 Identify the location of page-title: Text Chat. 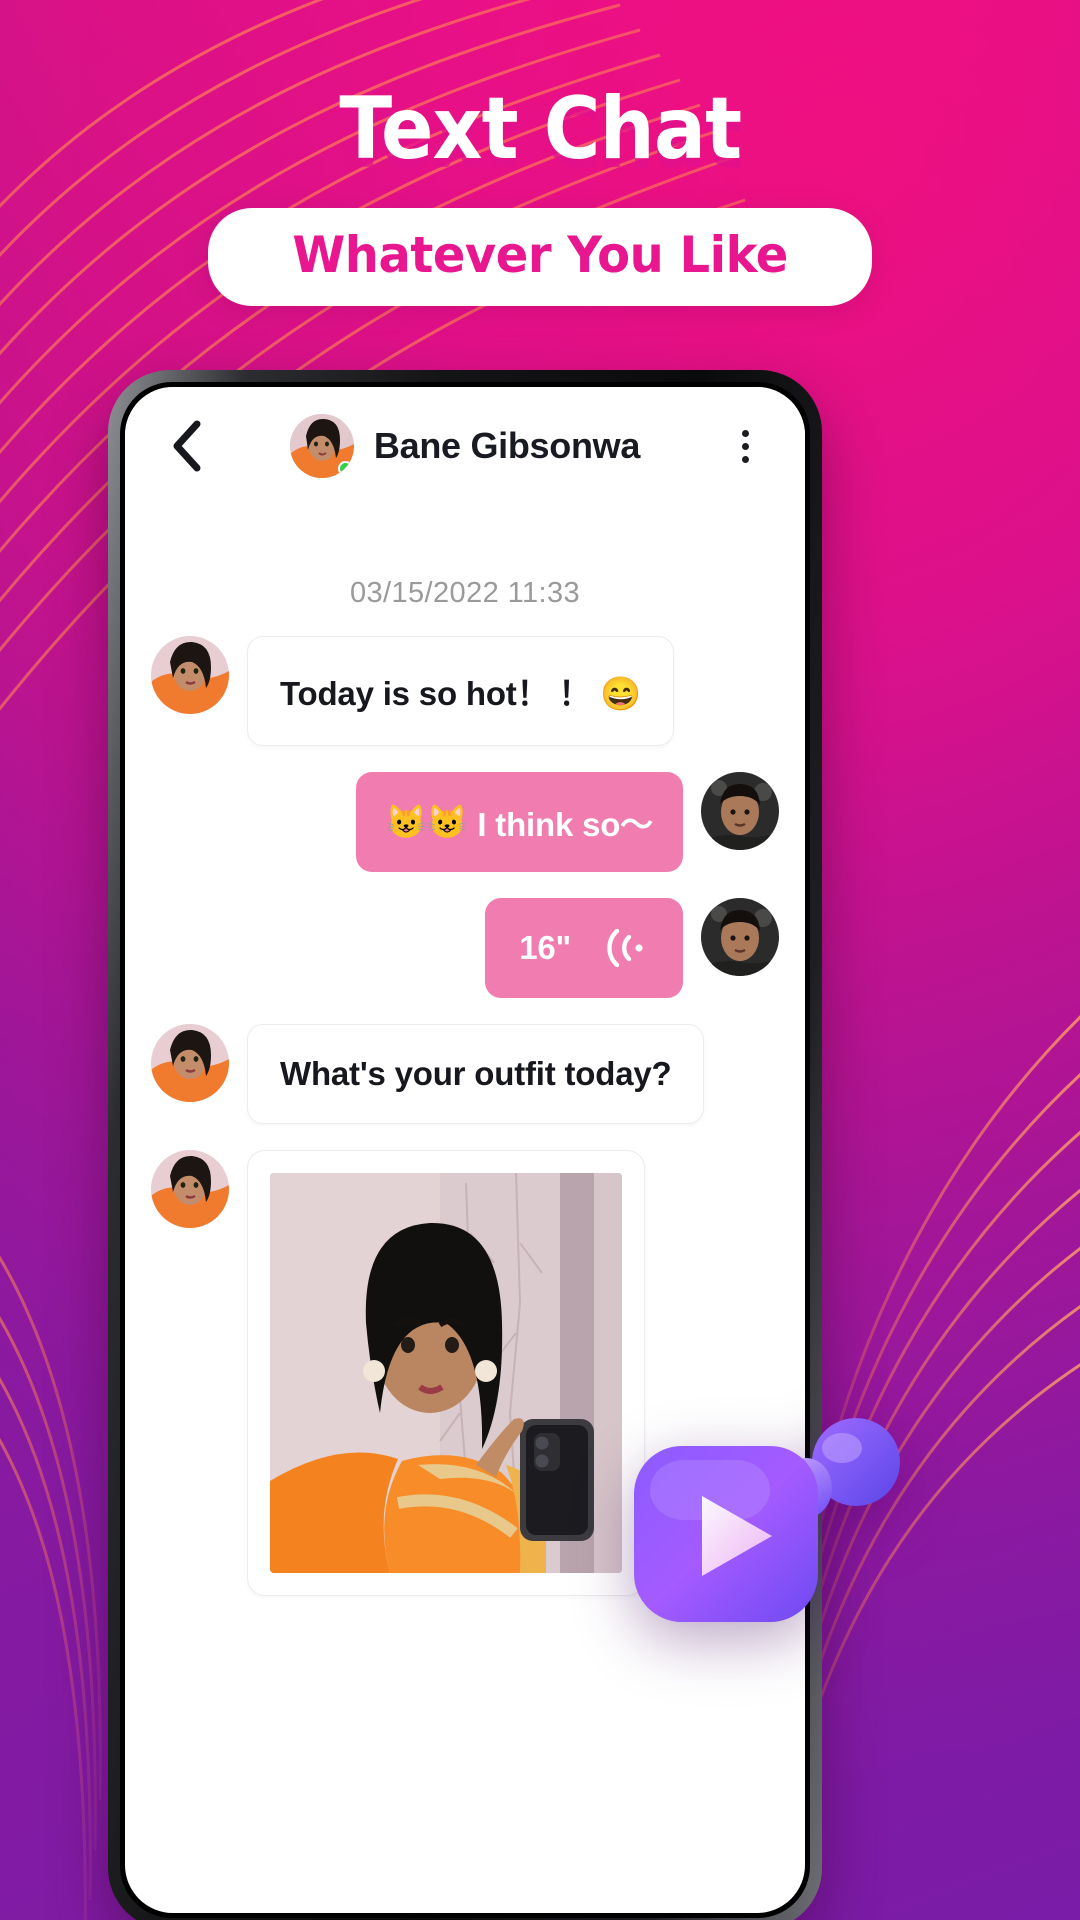
(540, 129).